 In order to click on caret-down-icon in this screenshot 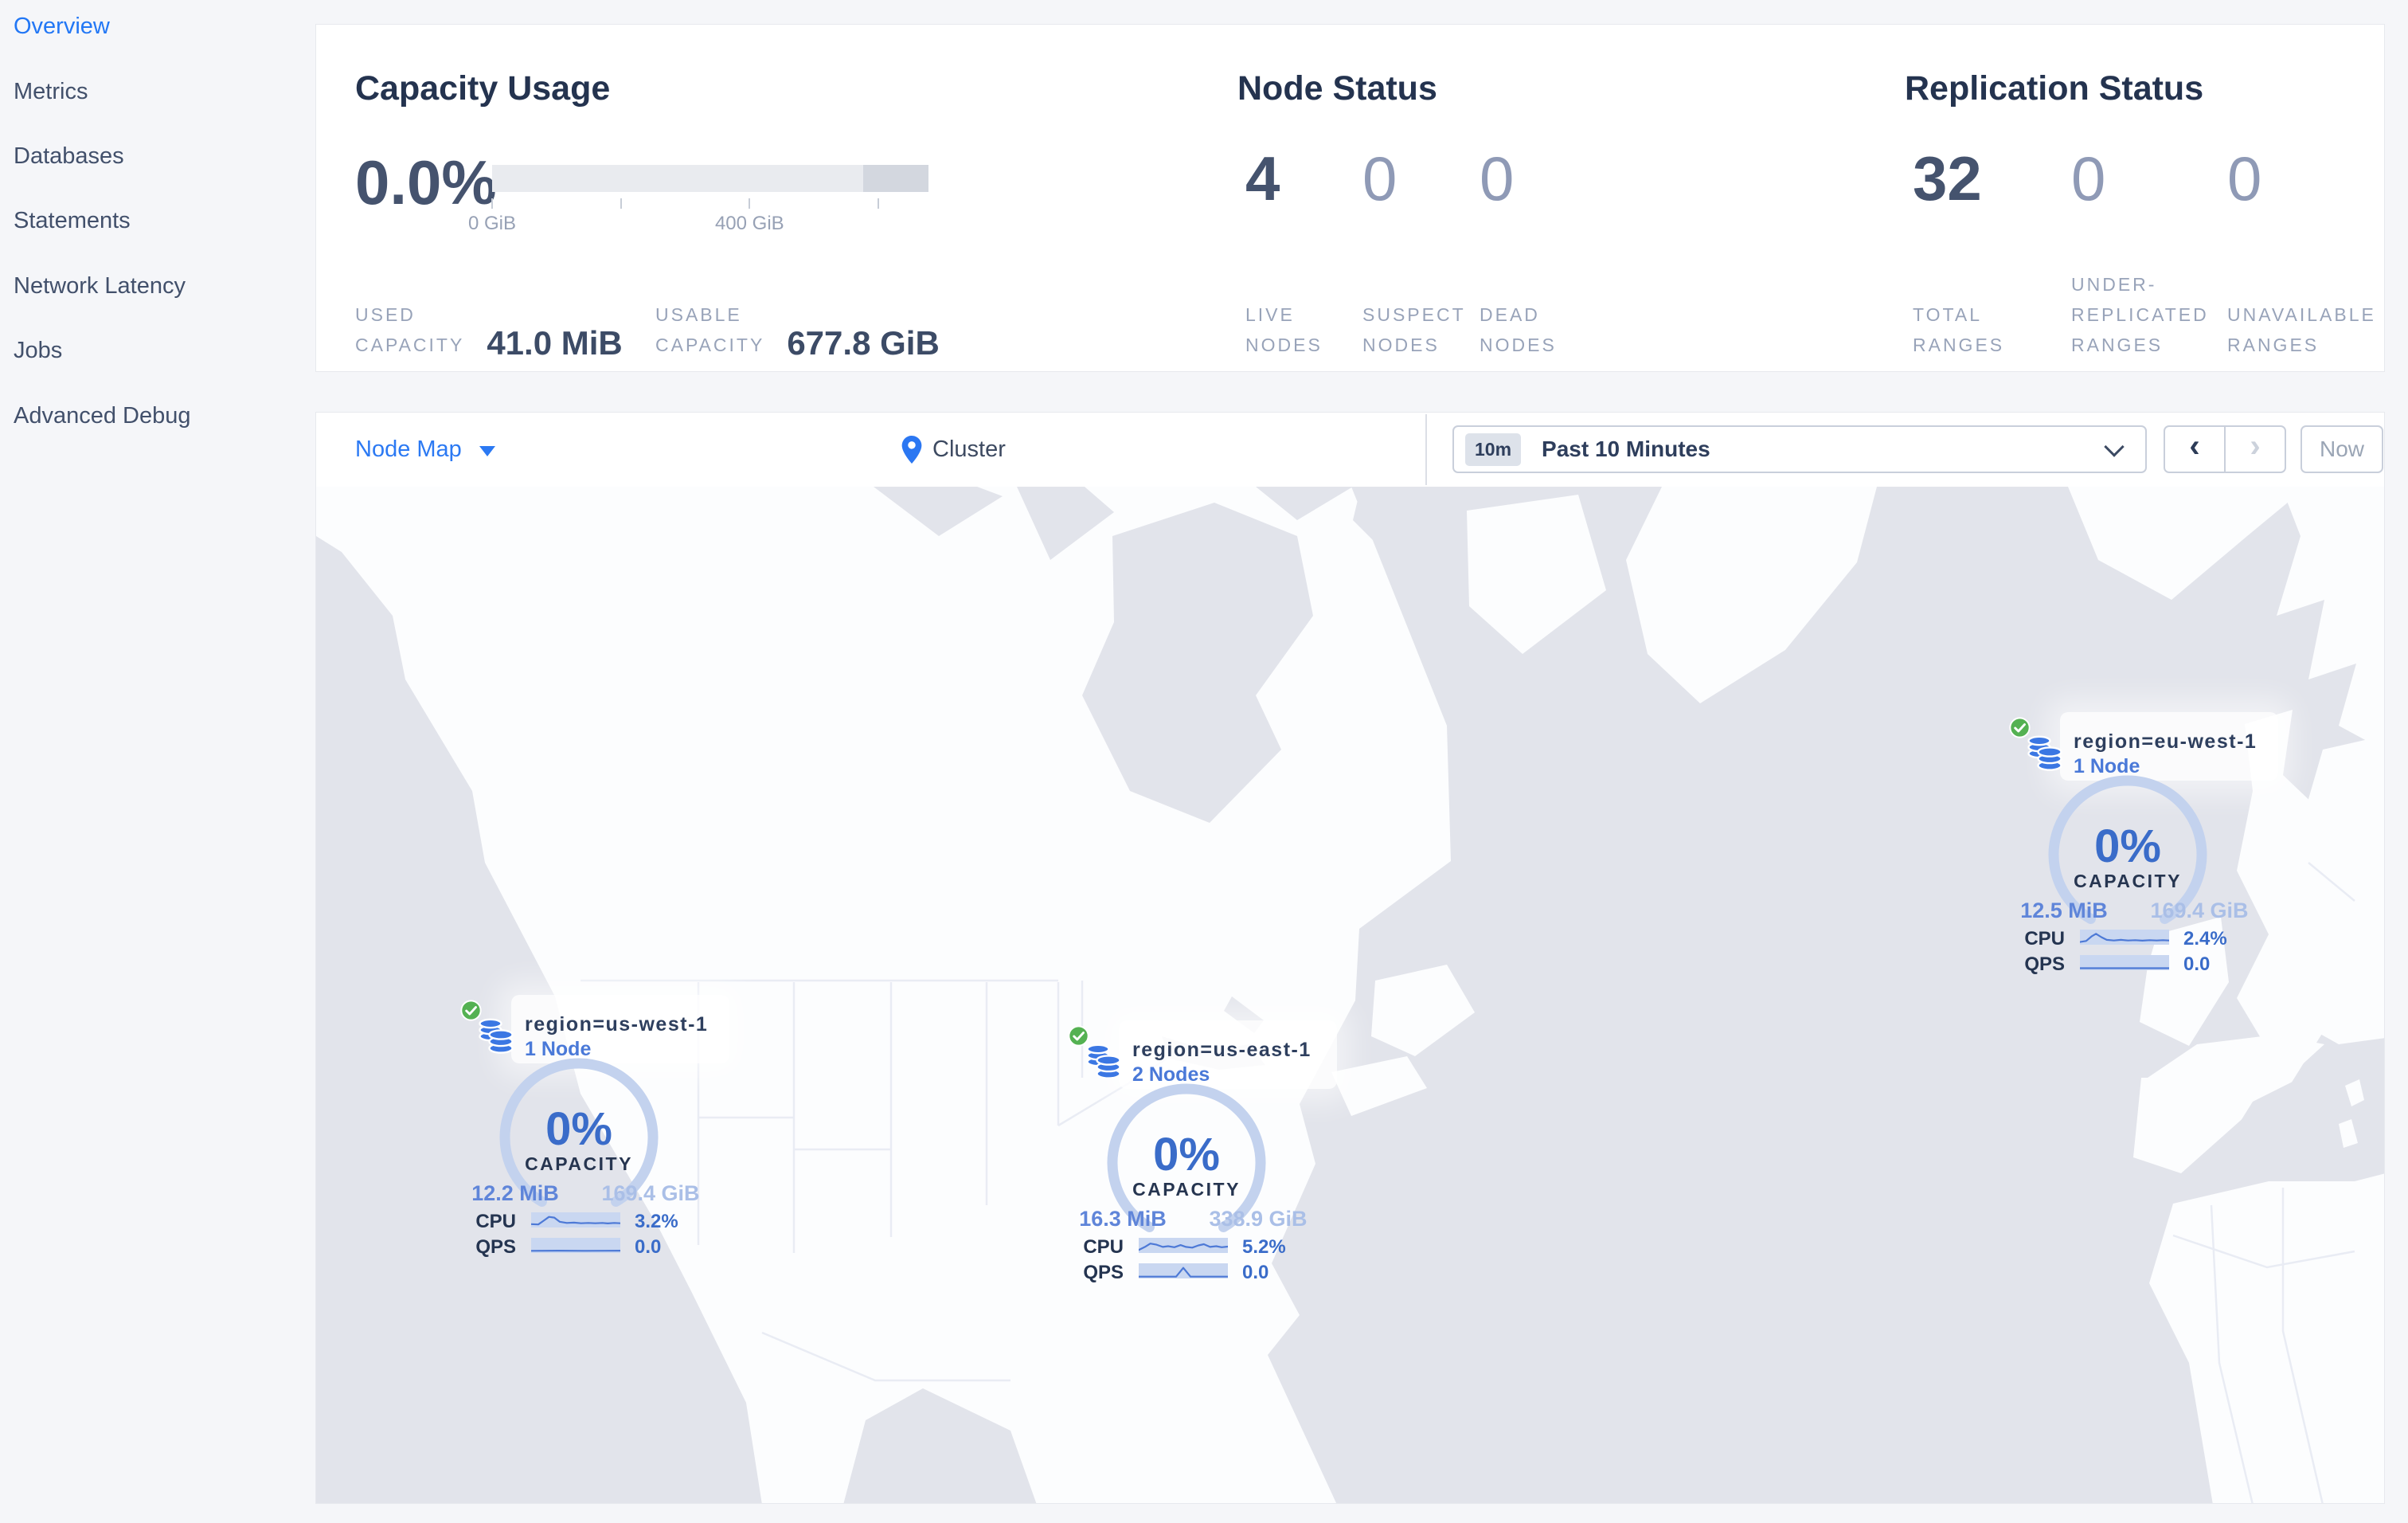, I will do `click(487, 451)`.